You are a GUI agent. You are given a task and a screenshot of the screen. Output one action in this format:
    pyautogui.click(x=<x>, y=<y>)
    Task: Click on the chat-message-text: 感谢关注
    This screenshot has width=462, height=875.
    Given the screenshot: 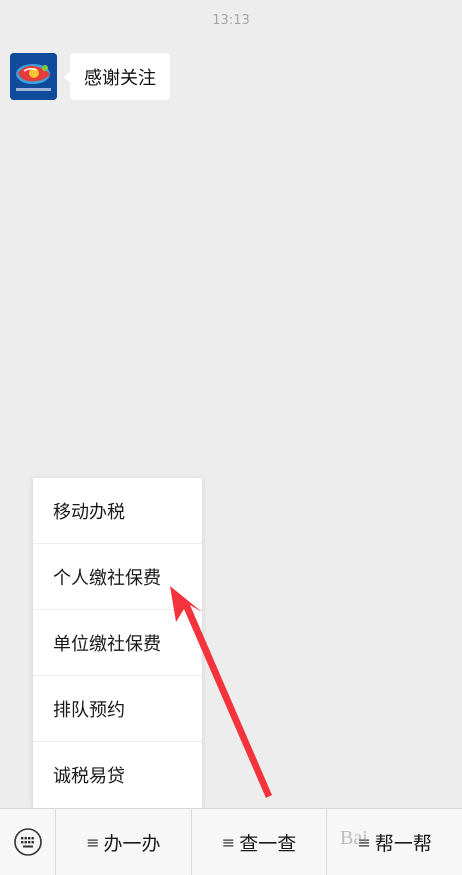 What is the action you would take?
    pyautogui.click(x=120, y=78)
    